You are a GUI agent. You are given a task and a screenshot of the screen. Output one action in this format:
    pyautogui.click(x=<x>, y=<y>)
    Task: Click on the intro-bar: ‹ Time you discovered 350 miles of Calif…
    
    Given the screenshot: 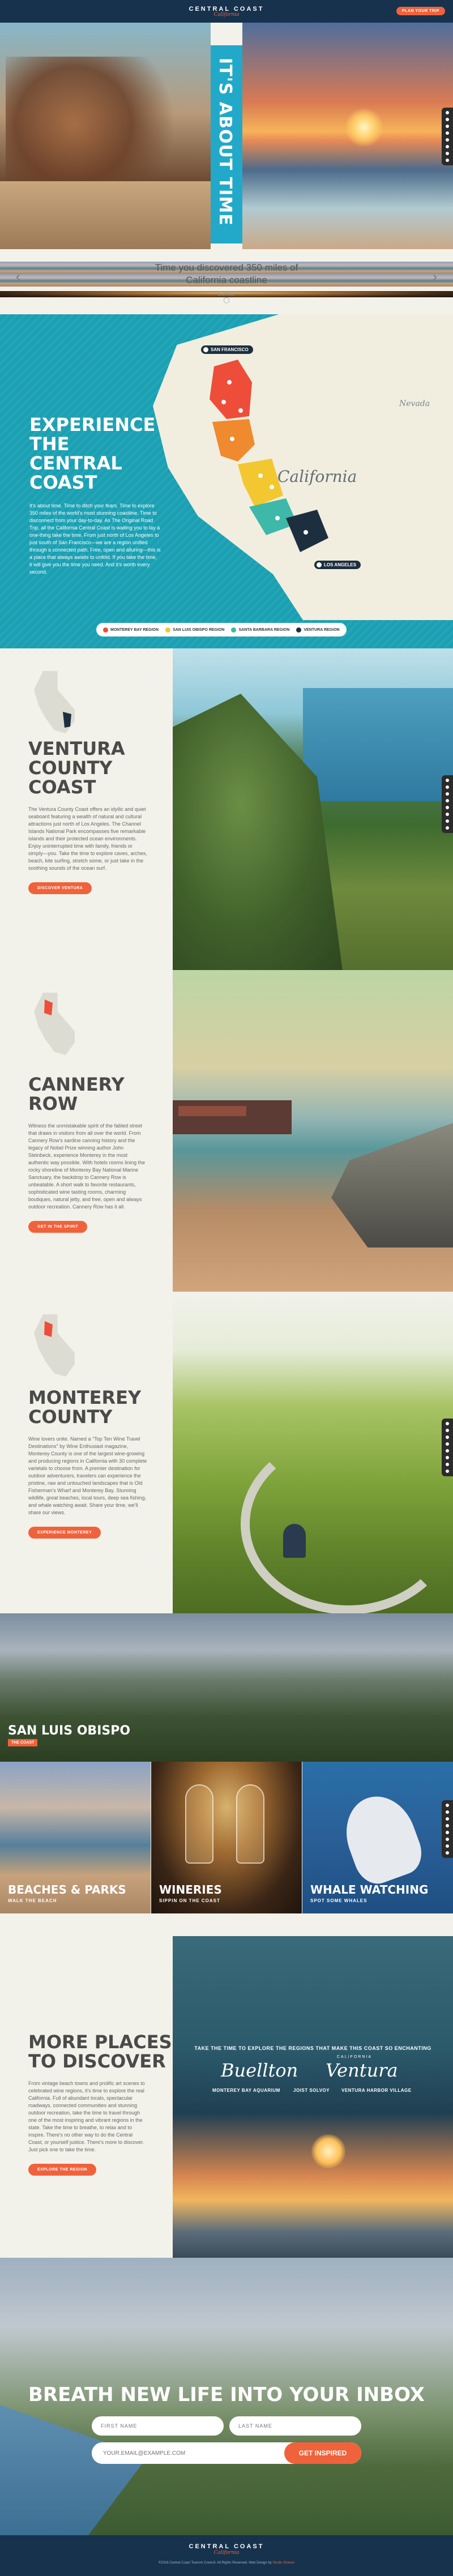 What is the action you would take?
    pyautogui.click(x=226, y=281)
    